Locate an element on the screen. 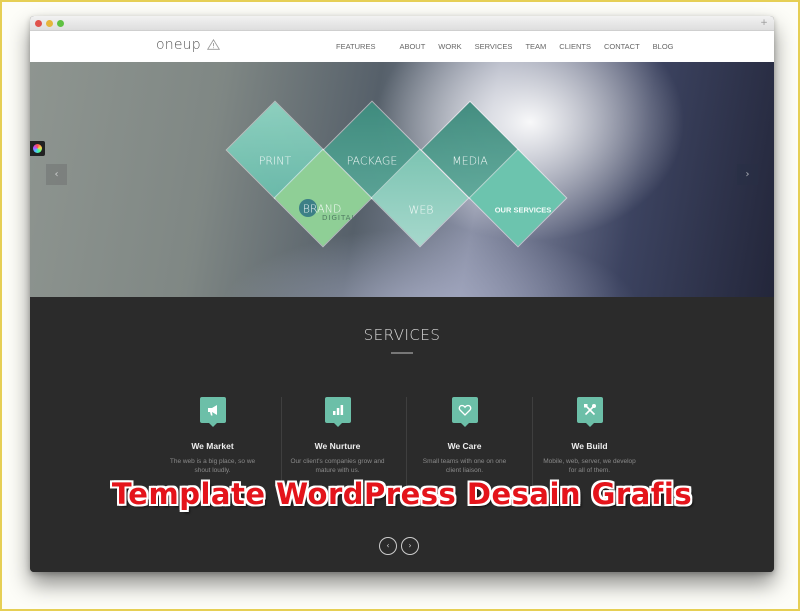 The width and height of the screenshot is (800, 611). bar-chart-icon is located at coordinates (337, 412).